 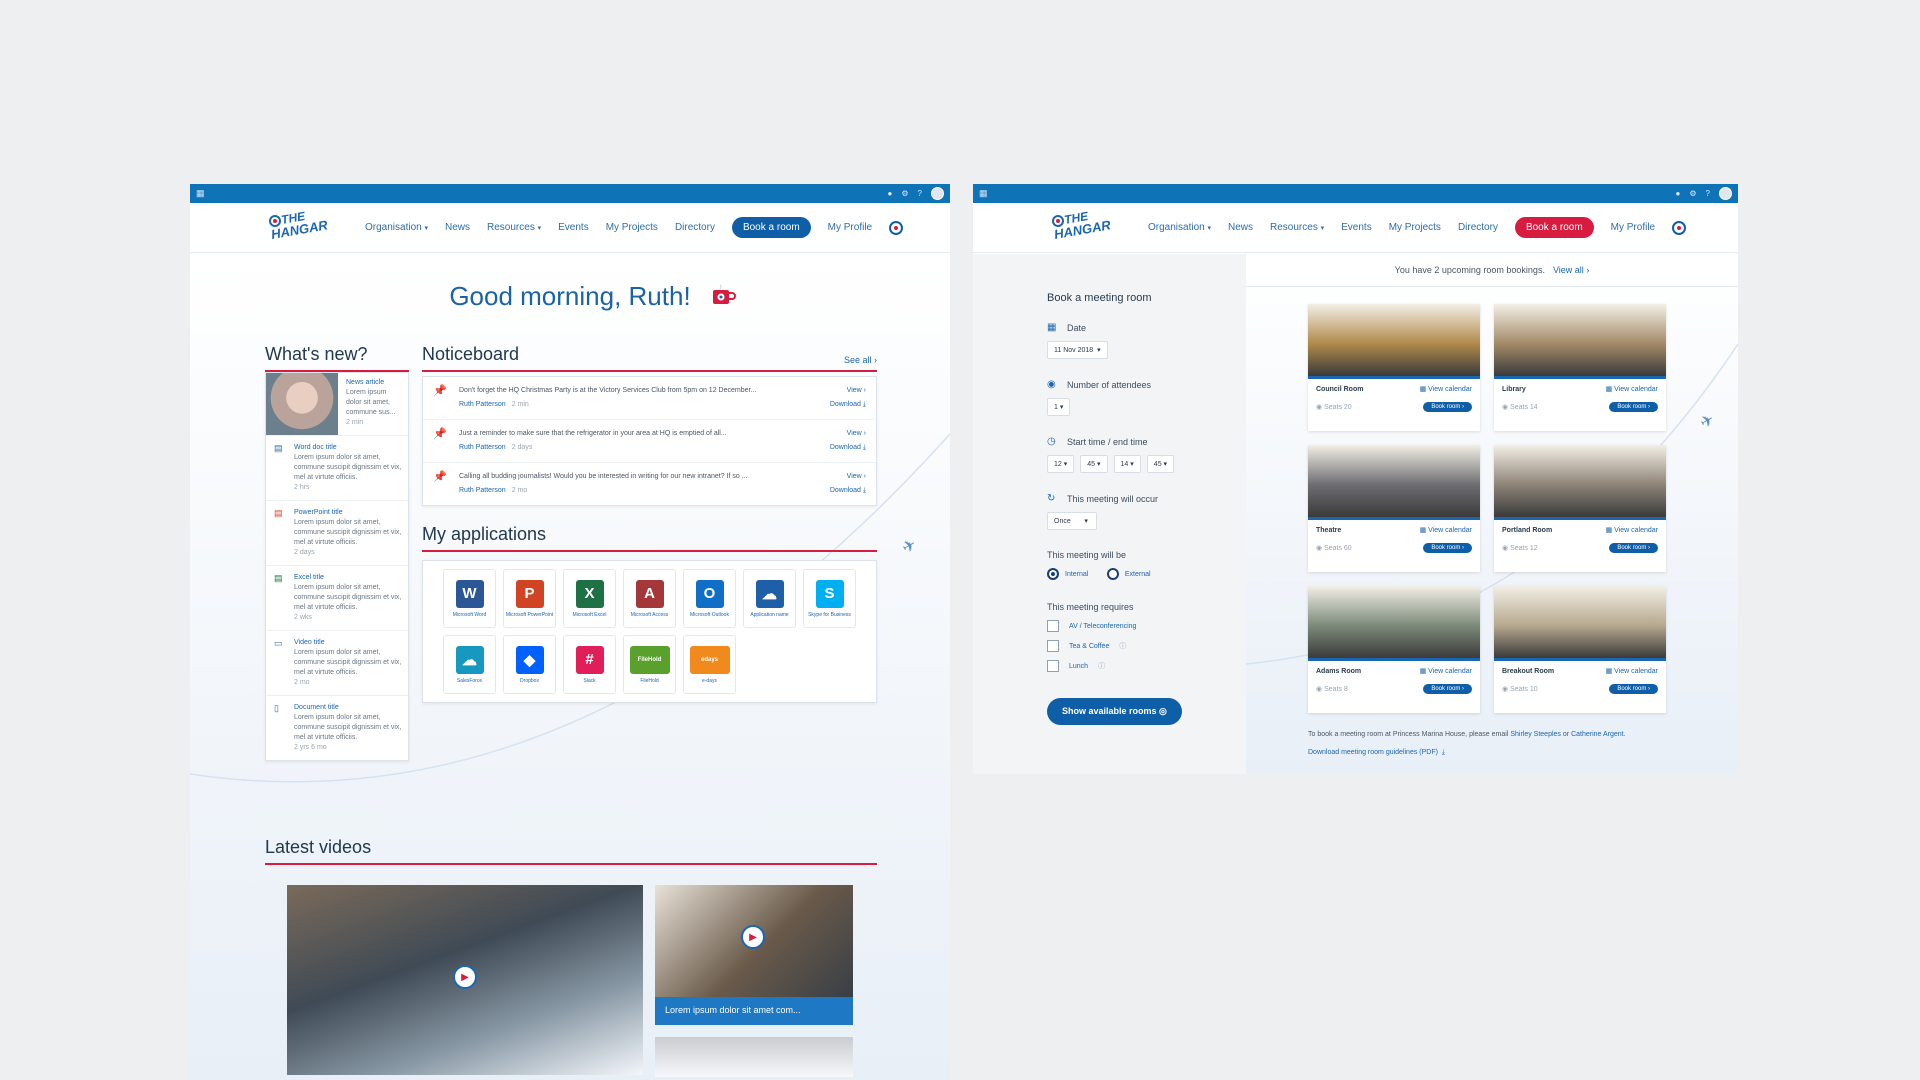 What do you see at coordinates (829, 598) in the screenshot?
I see `app-tile: S Skype for Business` at bounding box center [829, 598].